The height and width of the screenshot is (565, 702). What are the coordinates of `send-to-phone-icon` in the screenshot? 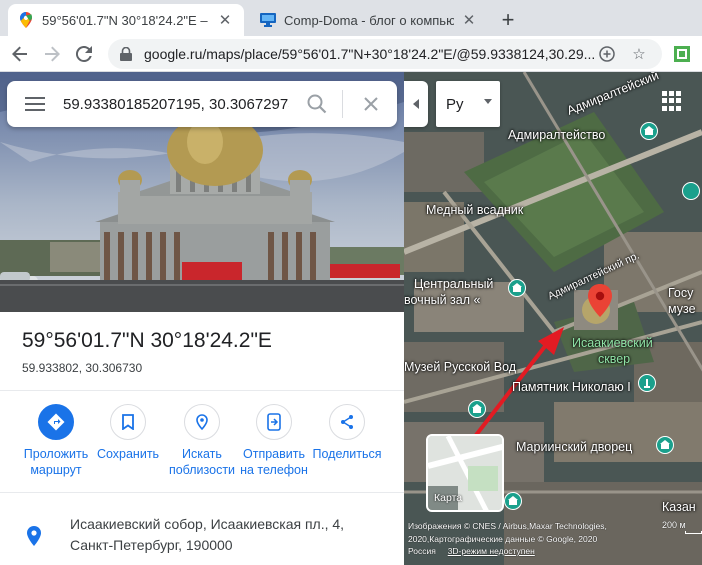 It's located at (274, 422).